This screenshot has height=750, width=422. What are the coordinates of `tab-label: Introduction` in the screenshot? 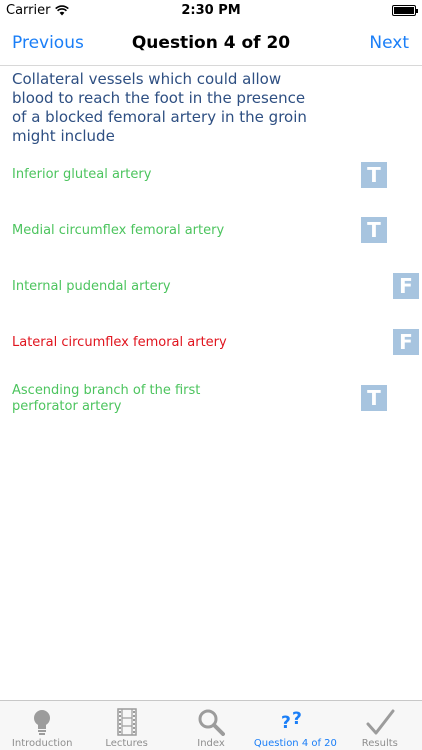 It's located at (42, 743).